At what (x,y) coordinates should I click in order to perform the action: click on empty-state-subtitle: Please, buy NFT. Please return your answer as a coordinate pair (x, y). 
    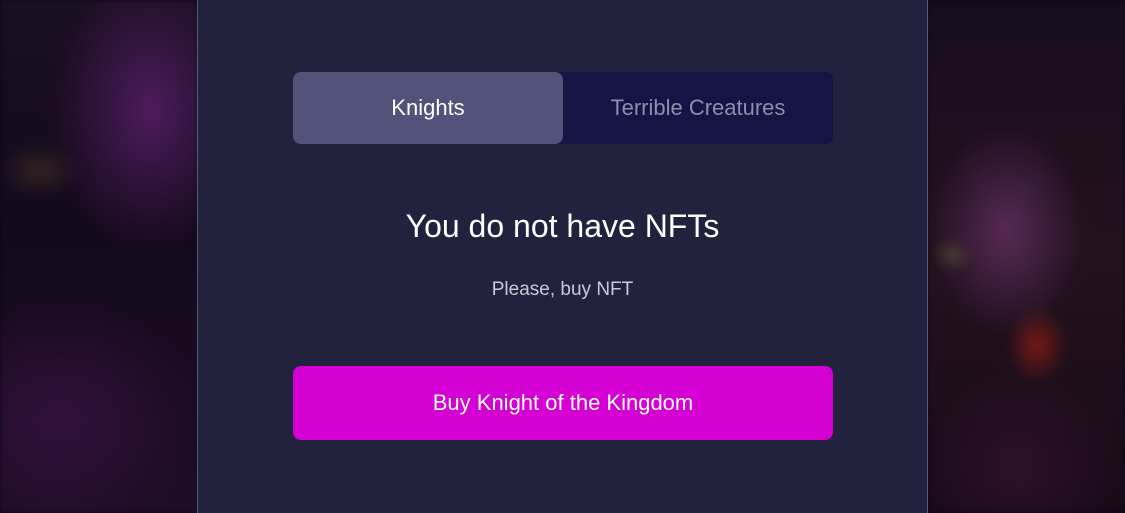
    Looking at the image, I should click on (562, 289).